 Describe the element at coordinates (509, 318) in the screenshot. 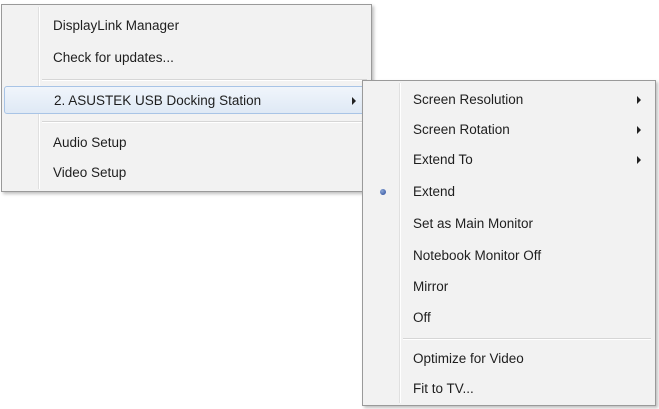

I see `submenu-item-off: Off` at that location.